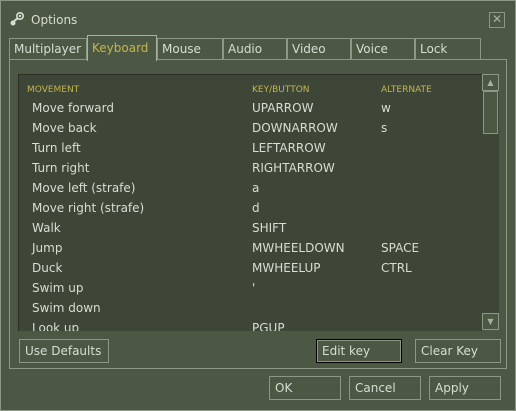 The height and width of the screenshot is (411, 516). I want to click on list-row: Swim down, so click(251, 309).